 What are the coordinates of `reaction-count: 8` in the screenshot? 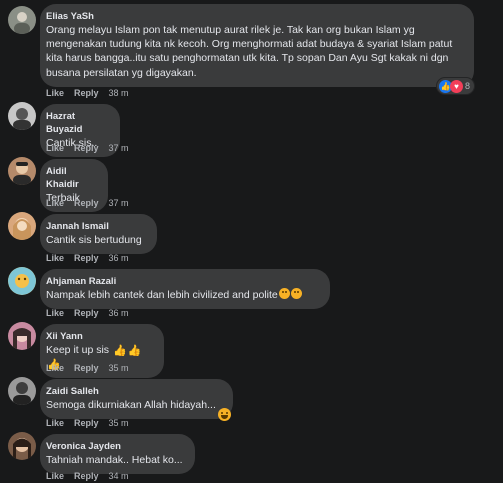 It's located at (468, 86).